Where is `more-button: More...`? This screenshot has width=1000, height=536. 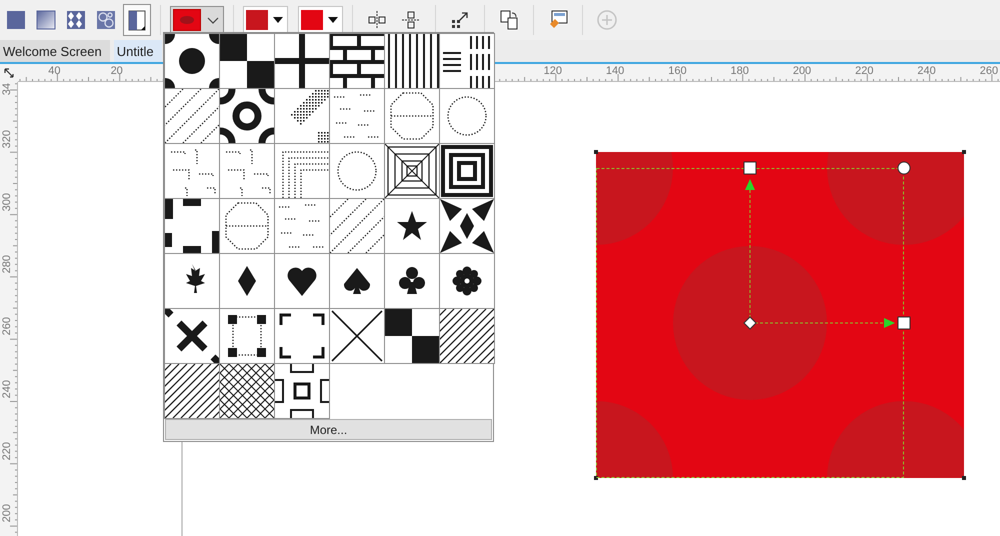
more-button: More... is located at coordinates (328, 429).